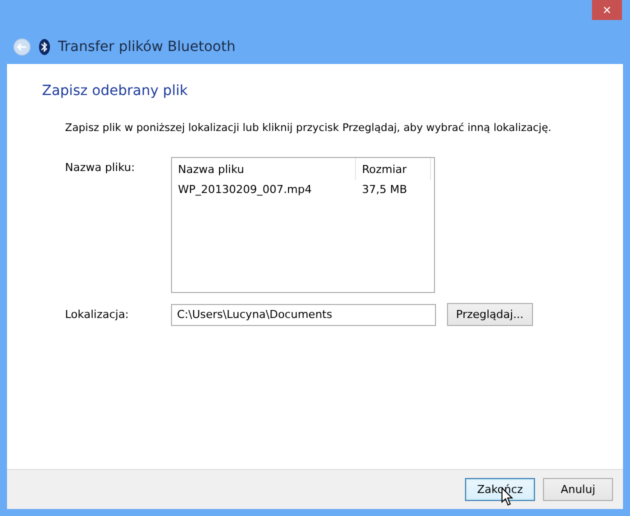  I want to click on instruction-text: Zapisz plik w poniższej lokalizacji lub kliknij przycisk Przeglądaj, aby wybrać inną lokalizację., so click(308, 128).